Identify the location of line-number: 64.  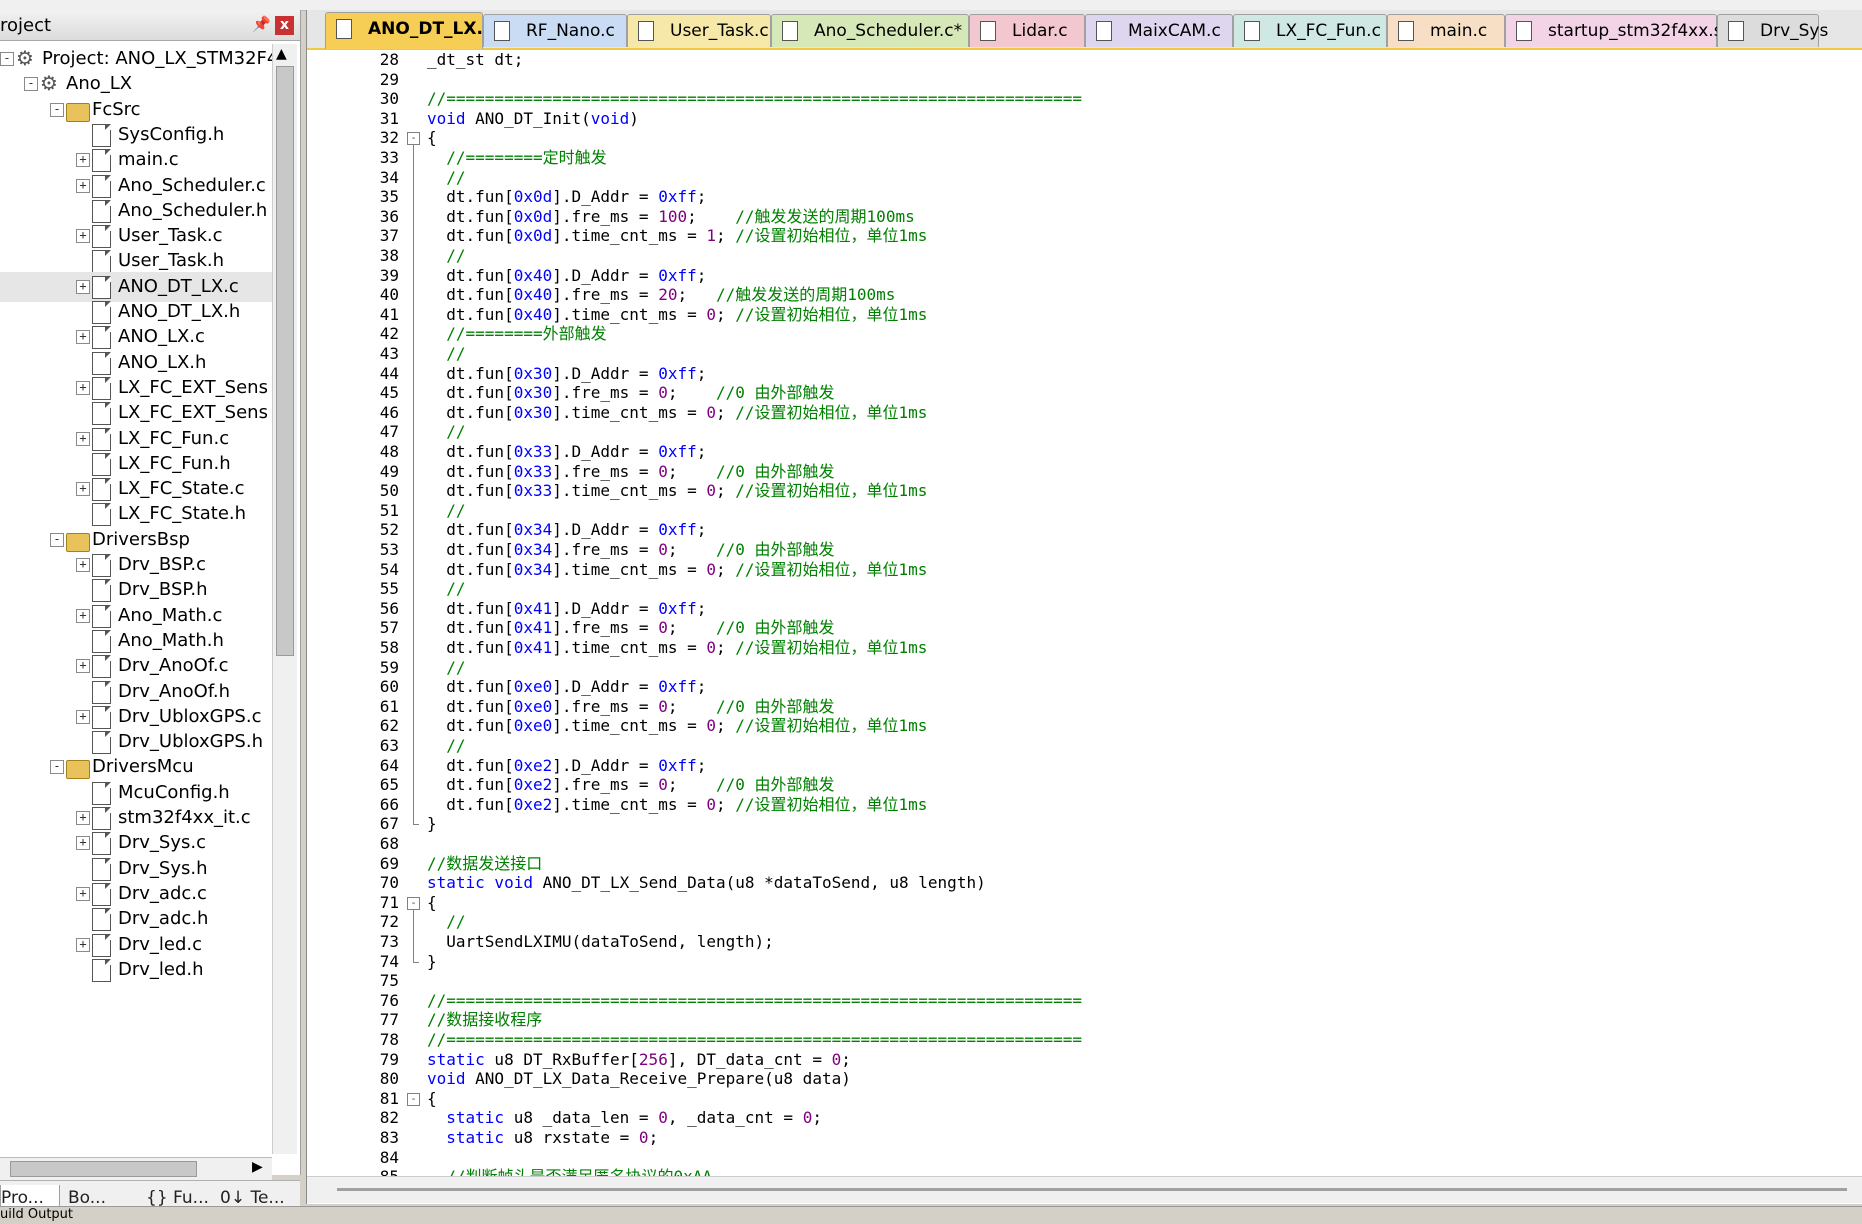
(389, 765).